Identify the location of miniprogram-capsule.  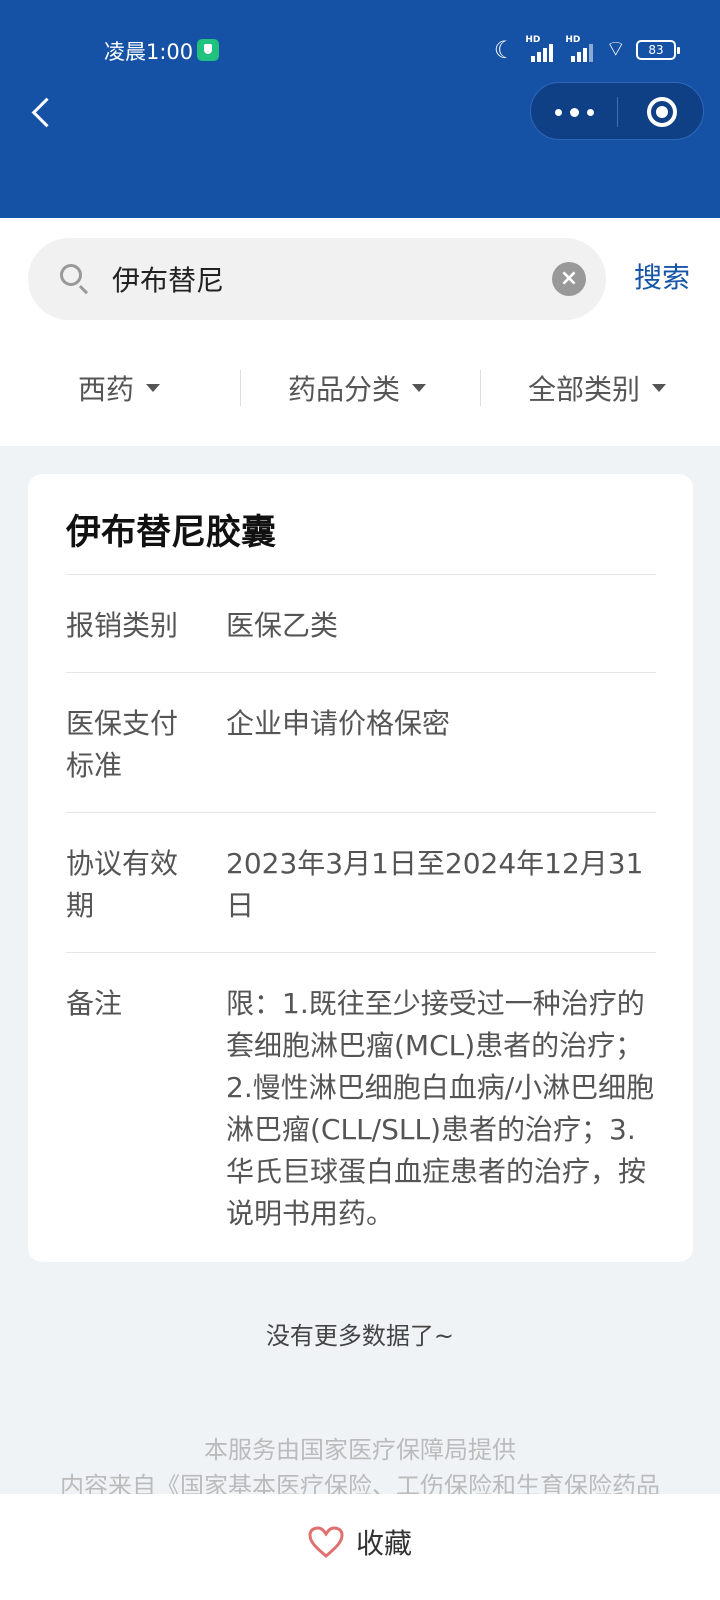
(617, 111).